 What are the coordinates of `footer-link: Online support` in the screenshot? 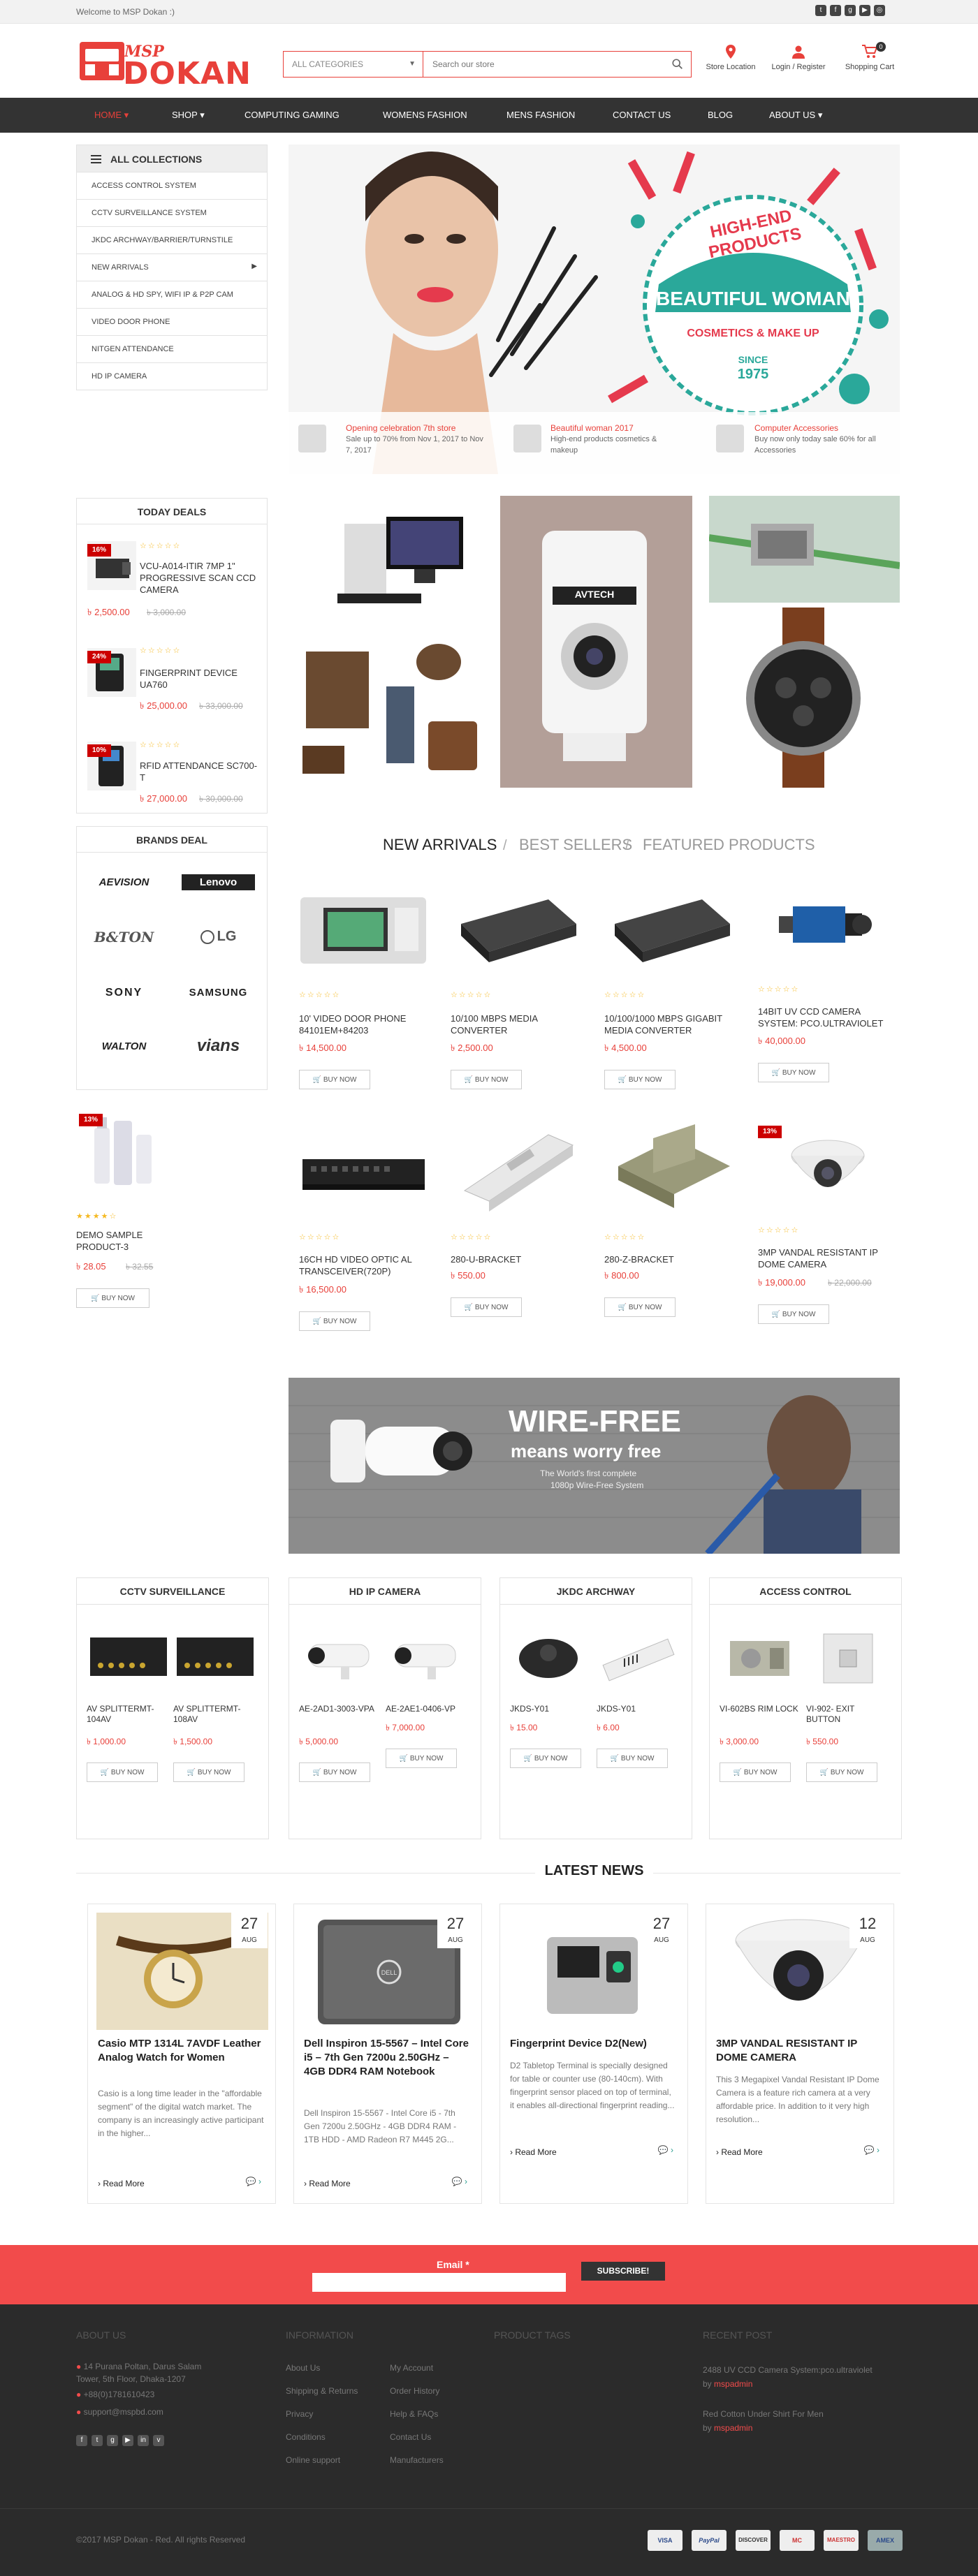 It's located at (313, 2460).